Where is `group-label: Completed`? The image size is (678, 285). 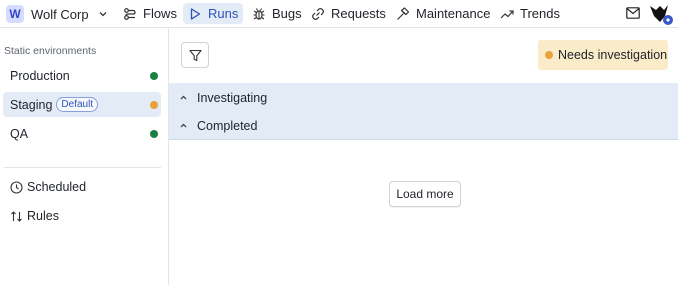
group-label: Completed is located at coordinates (227, 125).